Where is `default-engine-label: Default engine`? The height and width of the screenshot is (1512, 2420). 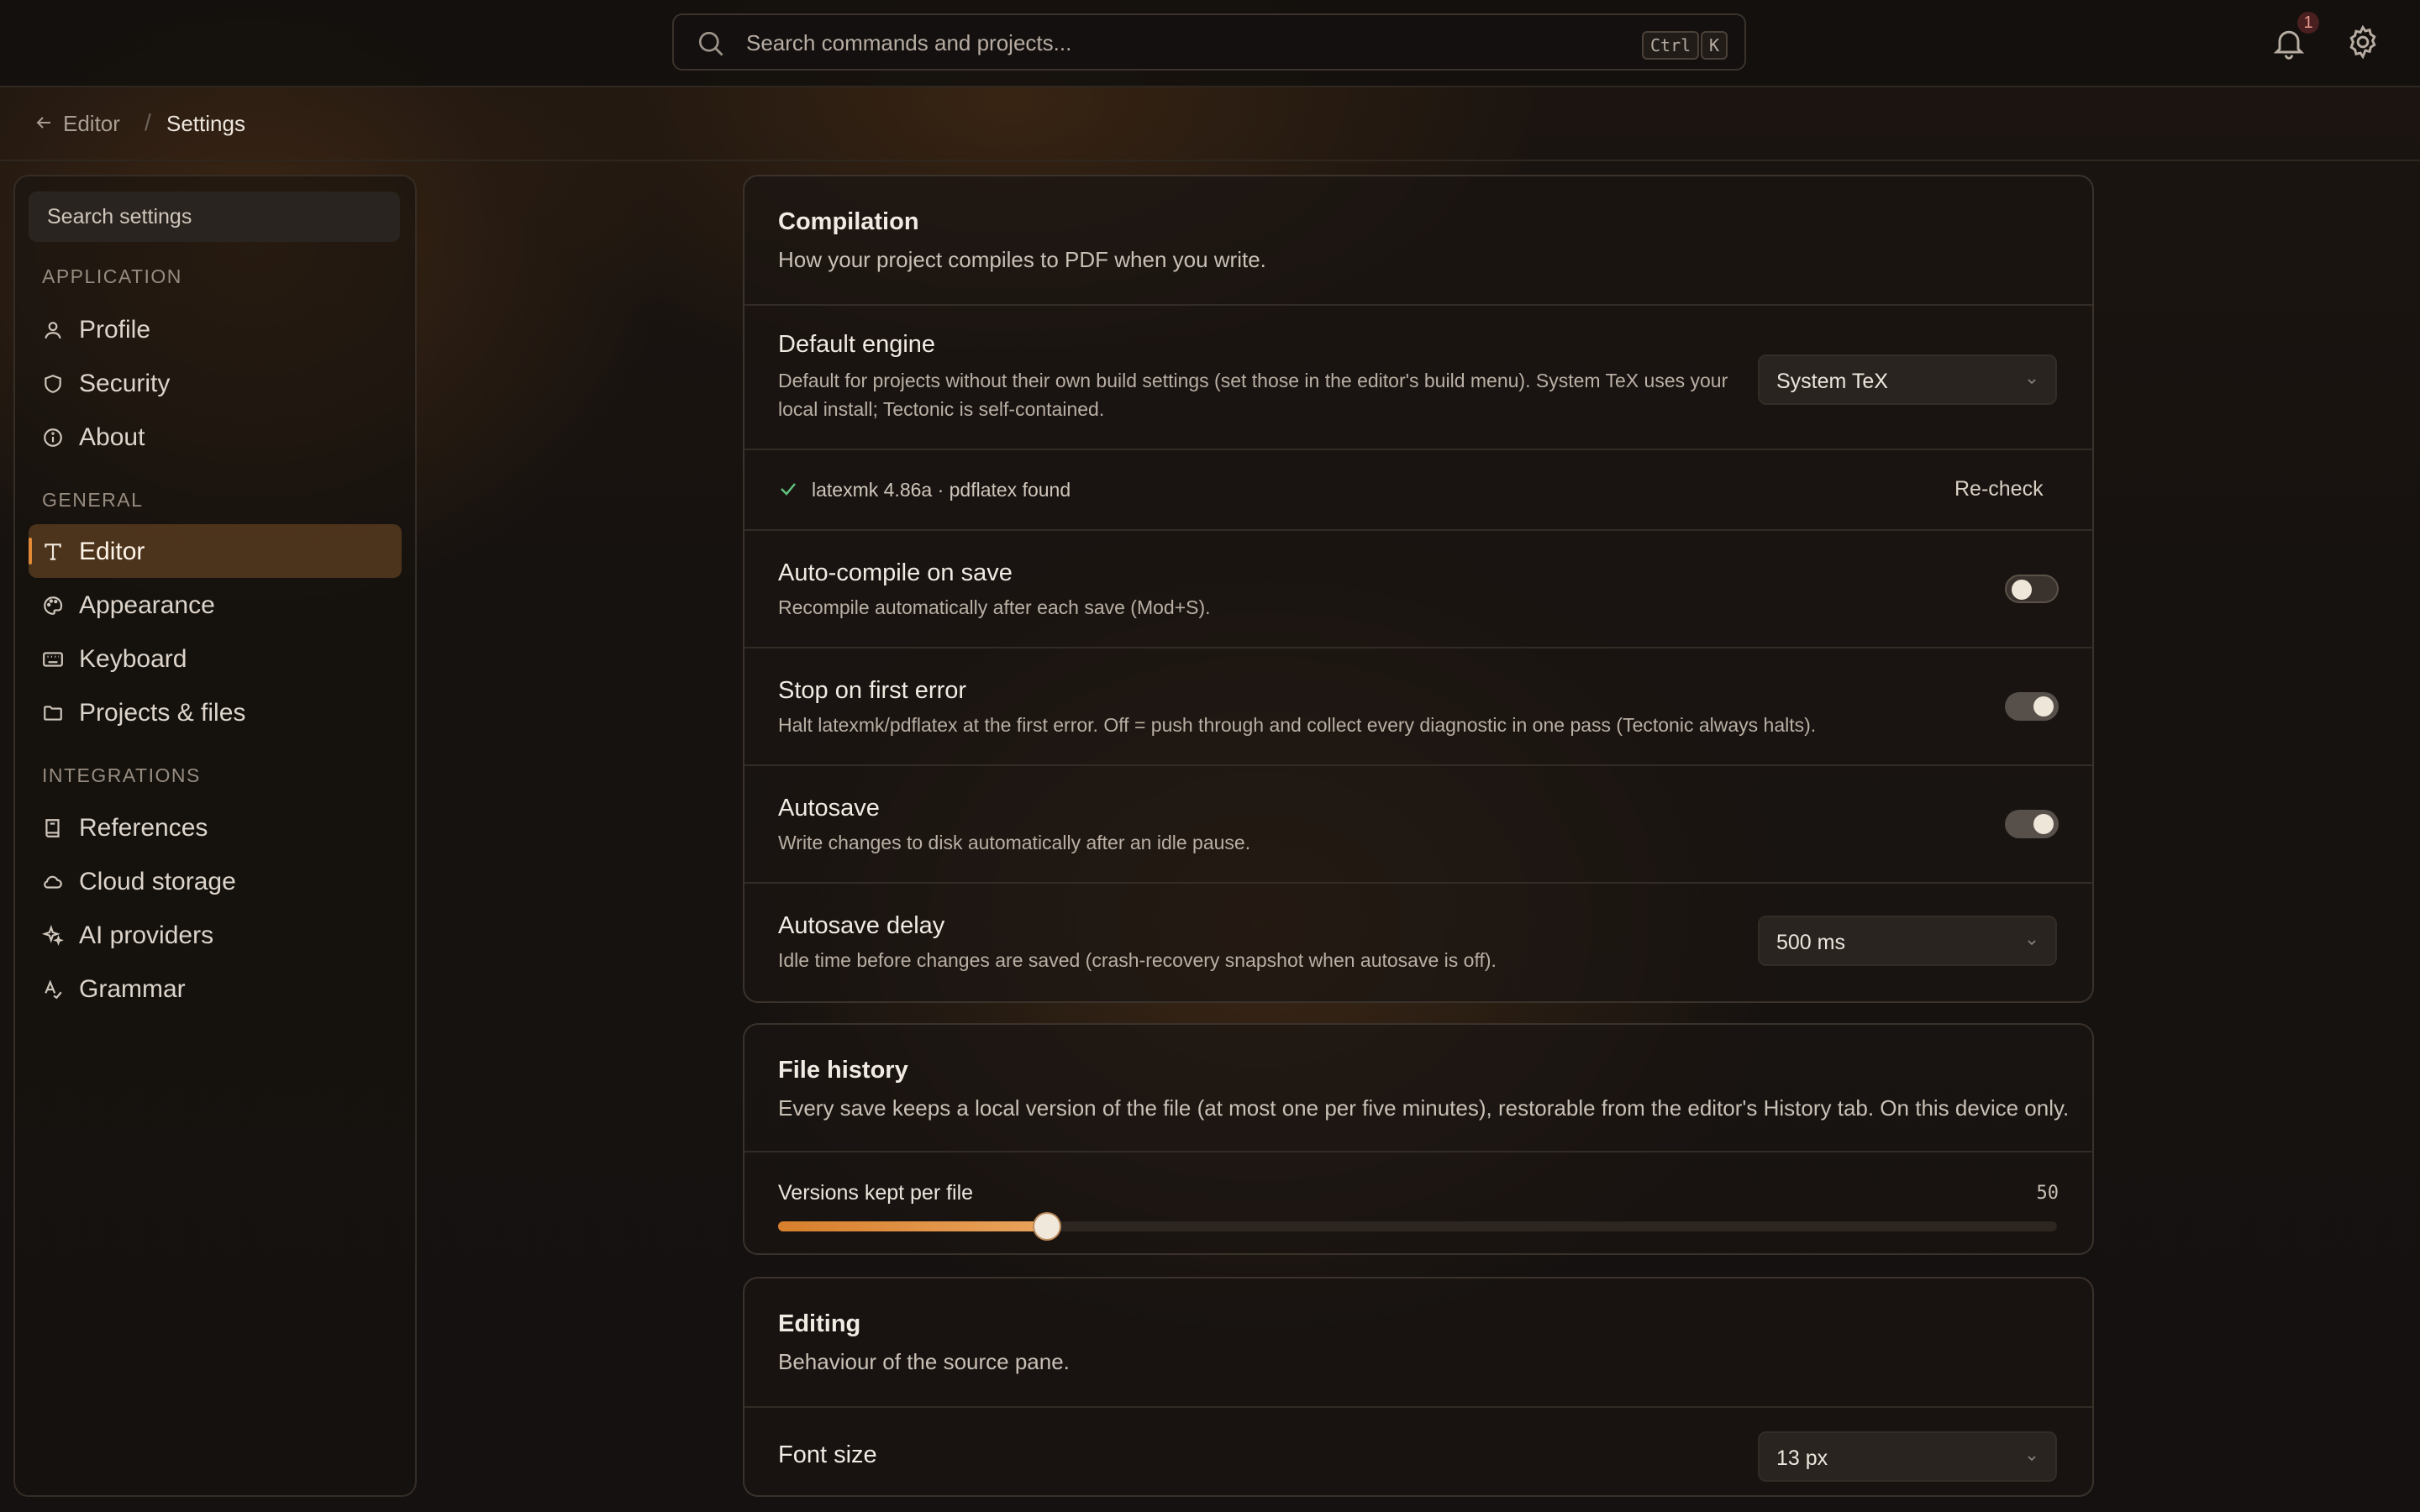
default-engine-label: Default engine is located at coordinates (857, 344).